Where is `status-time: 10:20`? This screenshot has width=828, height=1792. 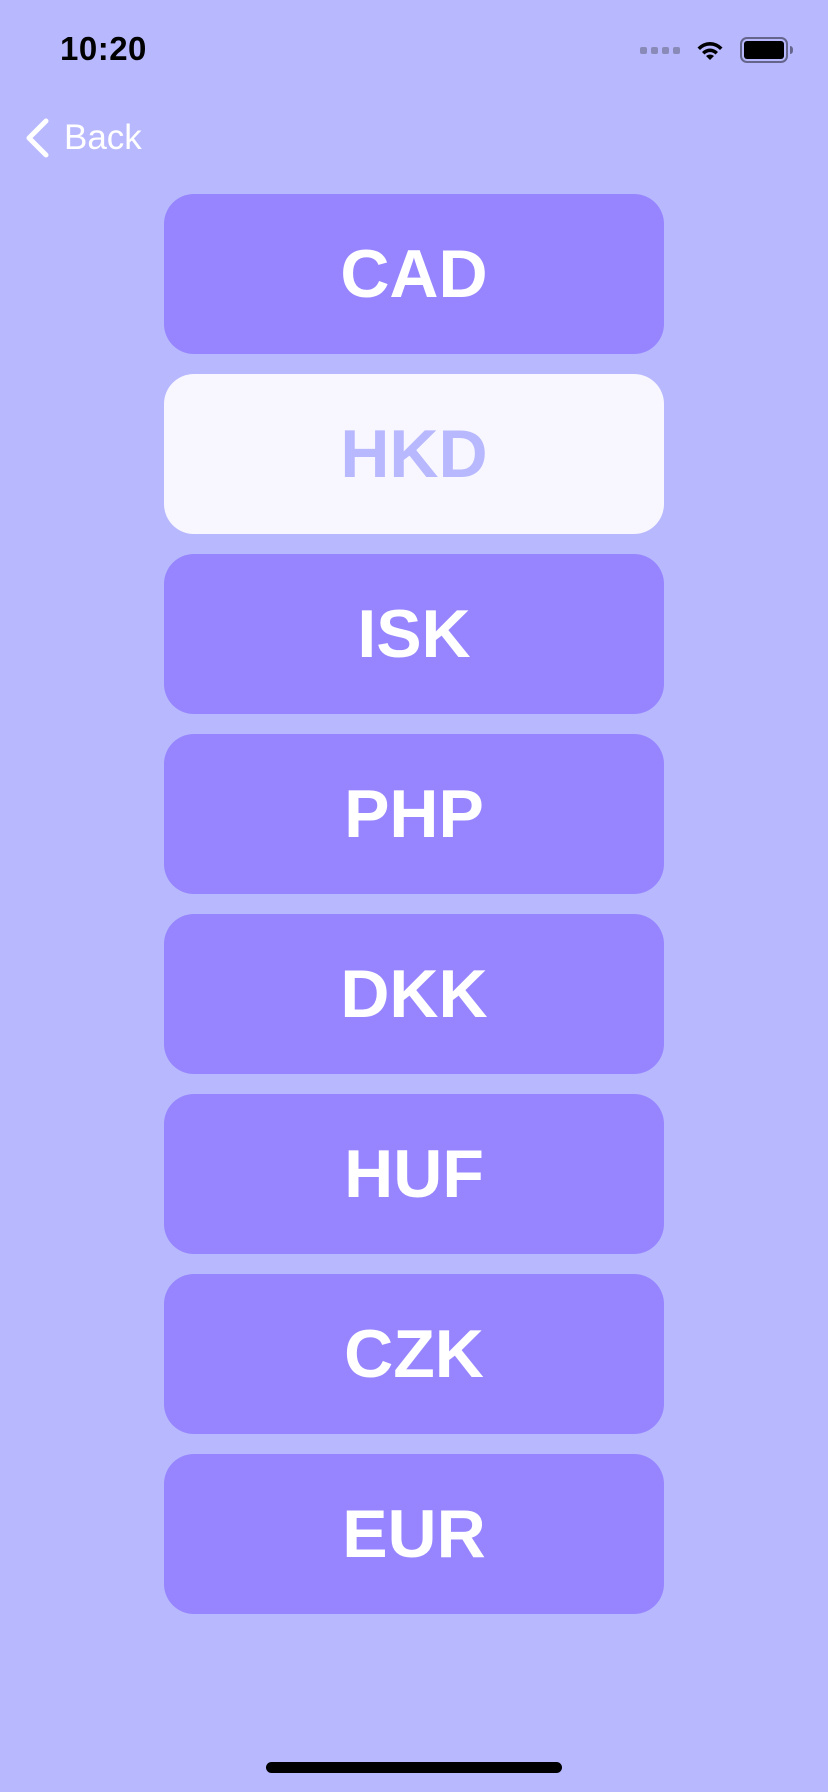 status-time: 10:20 is located at coordinates (103, 48).